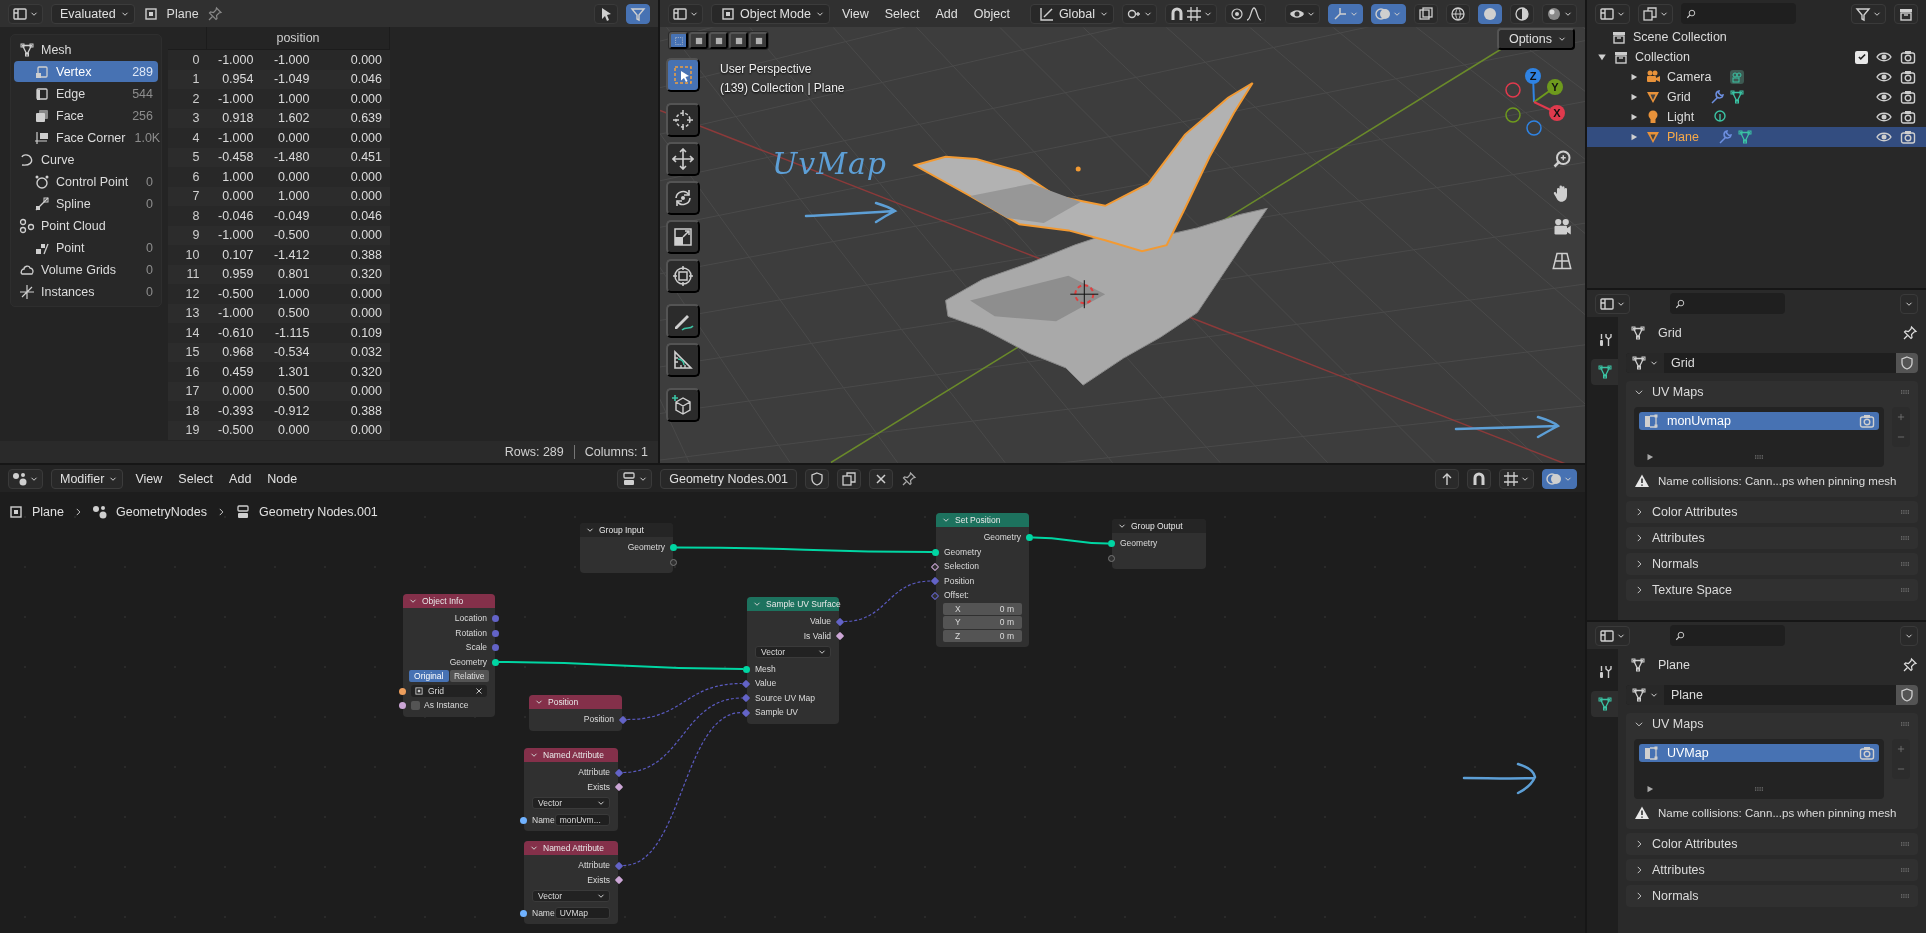  I want to click on orientation-dropdown: Global, so click(1072, 13).